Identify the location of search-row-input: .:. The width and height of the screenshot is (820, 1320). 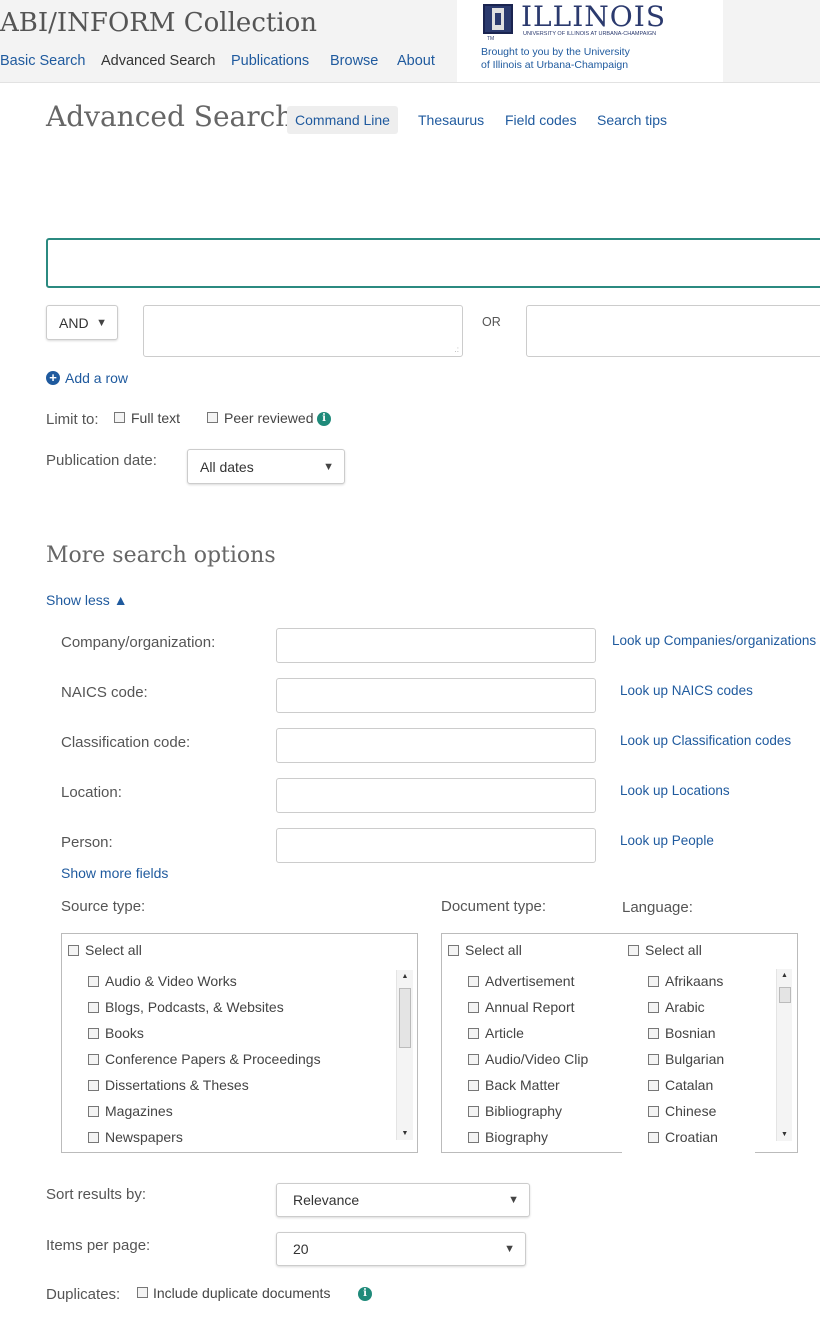
(303, 331).